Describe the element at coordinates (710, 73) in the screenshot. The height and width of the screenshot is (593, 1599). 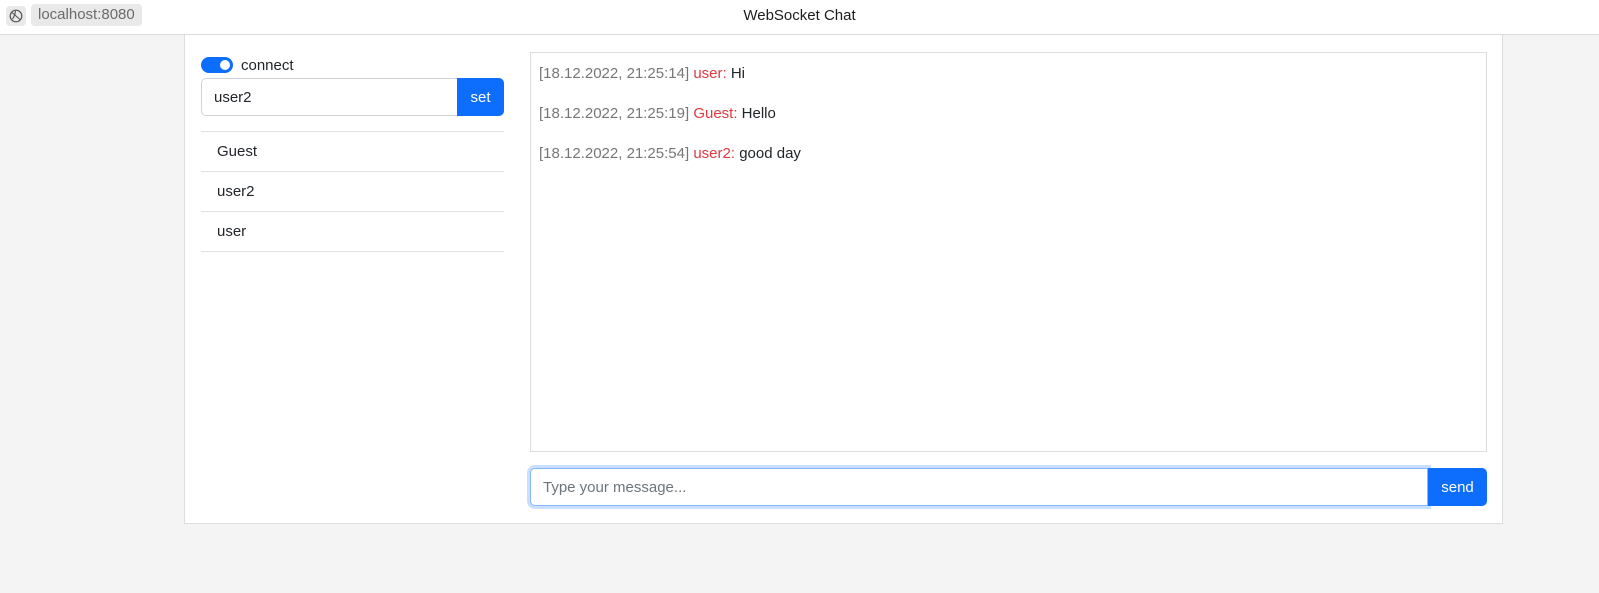
I see `message-author: user:` at that location.